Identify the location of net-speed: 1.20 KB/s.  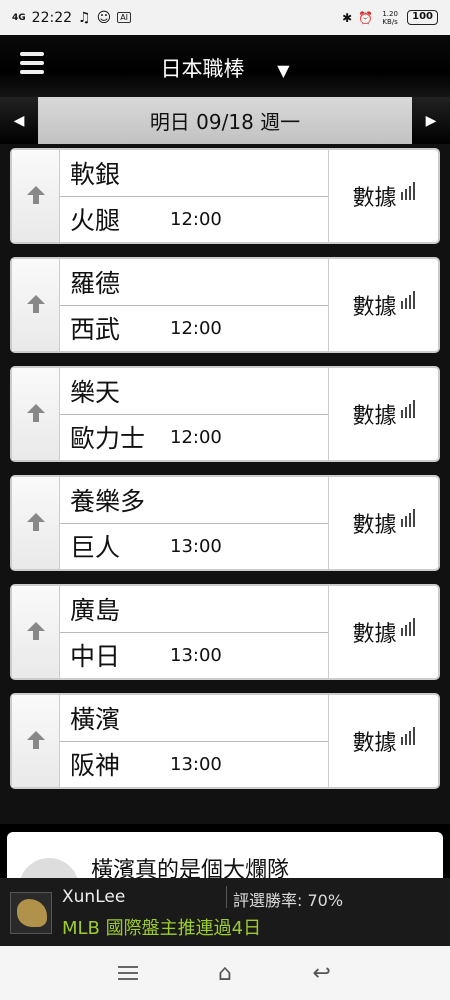
(390, 17).